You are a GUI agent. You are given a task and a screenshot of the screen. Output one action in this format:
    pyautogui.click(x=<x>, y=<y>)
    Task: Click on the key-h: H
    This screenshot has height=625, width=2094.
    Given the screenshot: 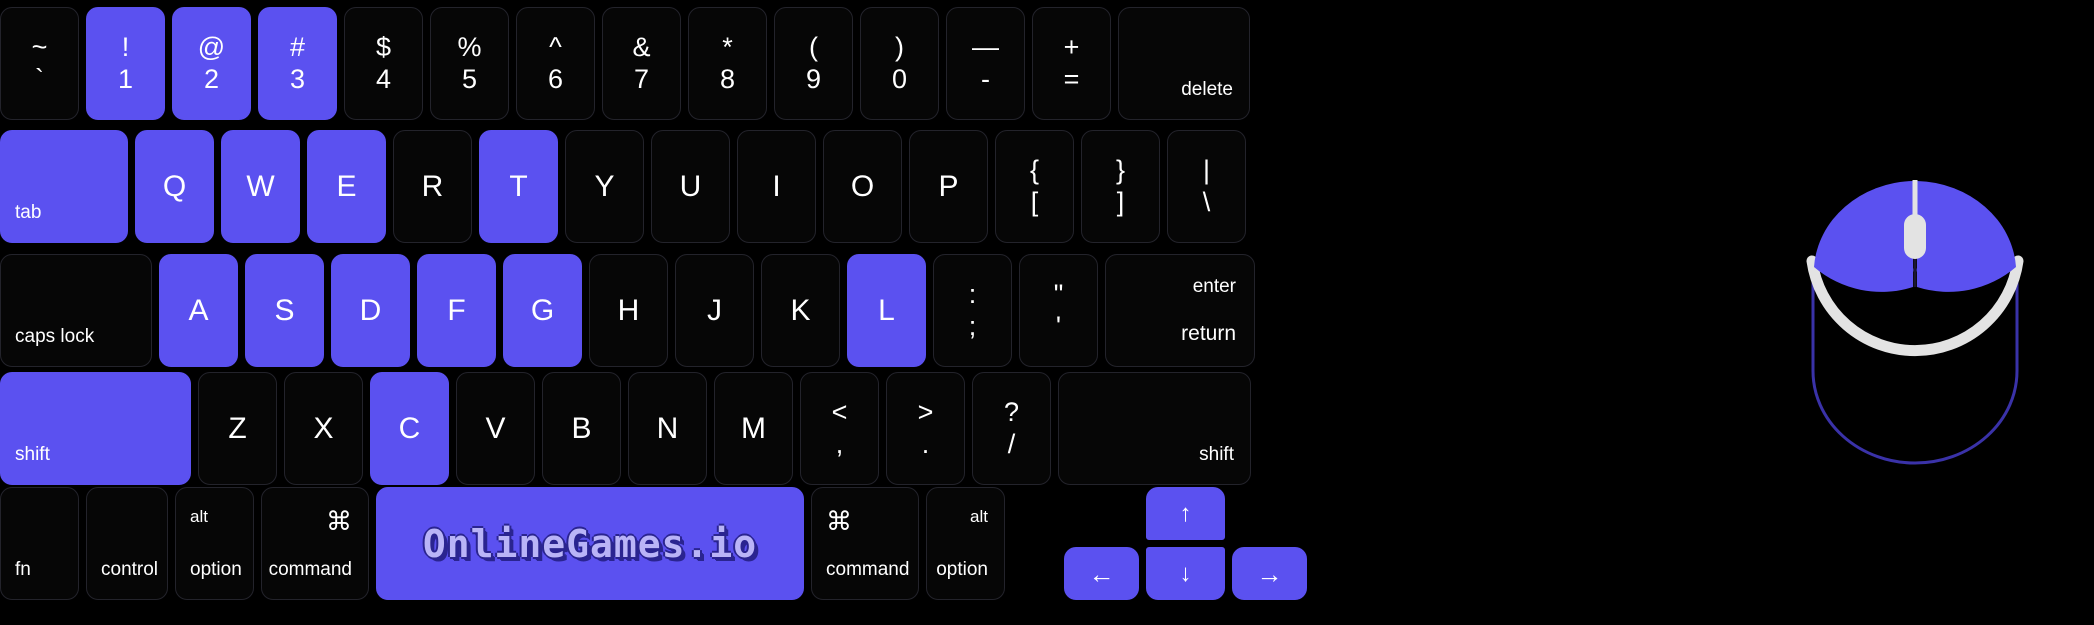 What is the action you would take?
    pyautogui.click(x=628, y=310)
    